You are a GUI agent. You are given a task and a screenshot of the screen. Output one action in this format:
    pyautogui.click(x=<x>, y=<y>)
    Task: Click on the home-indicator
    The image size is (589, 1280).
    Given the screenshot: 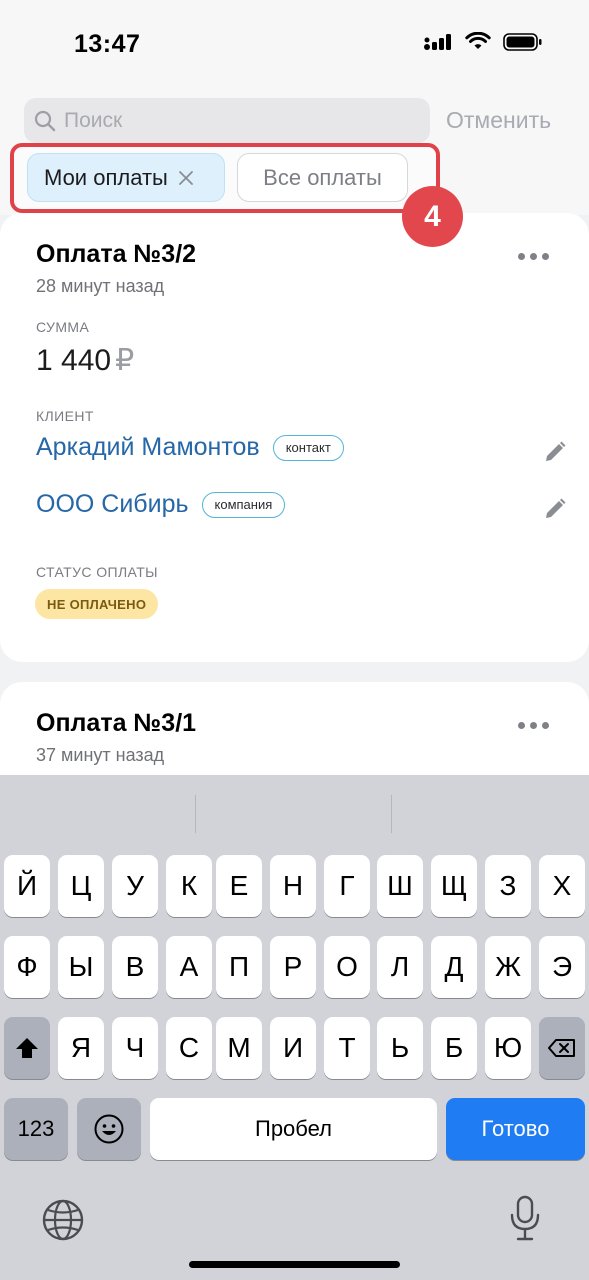 What is the action you would take?
    pyautogui.click(x=294, y=1264)
    